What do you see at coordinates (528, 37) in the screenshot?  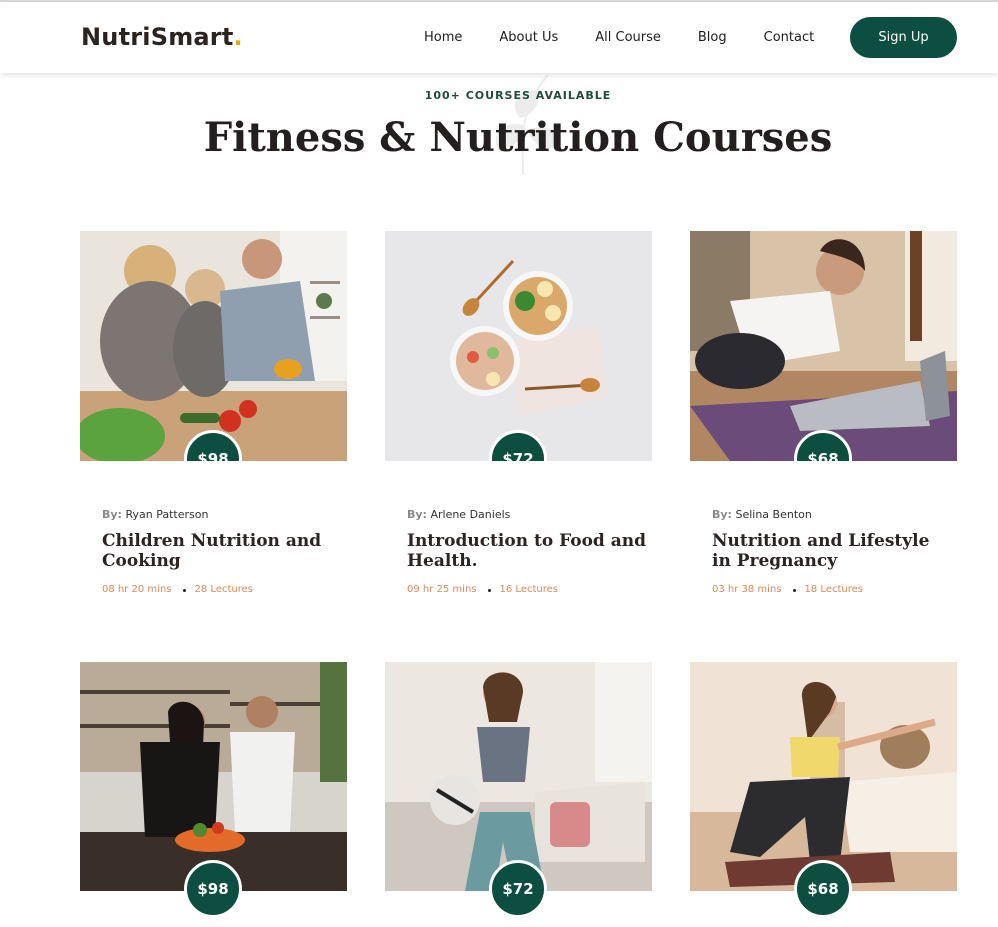 I see `nav-about: About Us` at bounding box center [528, 37].